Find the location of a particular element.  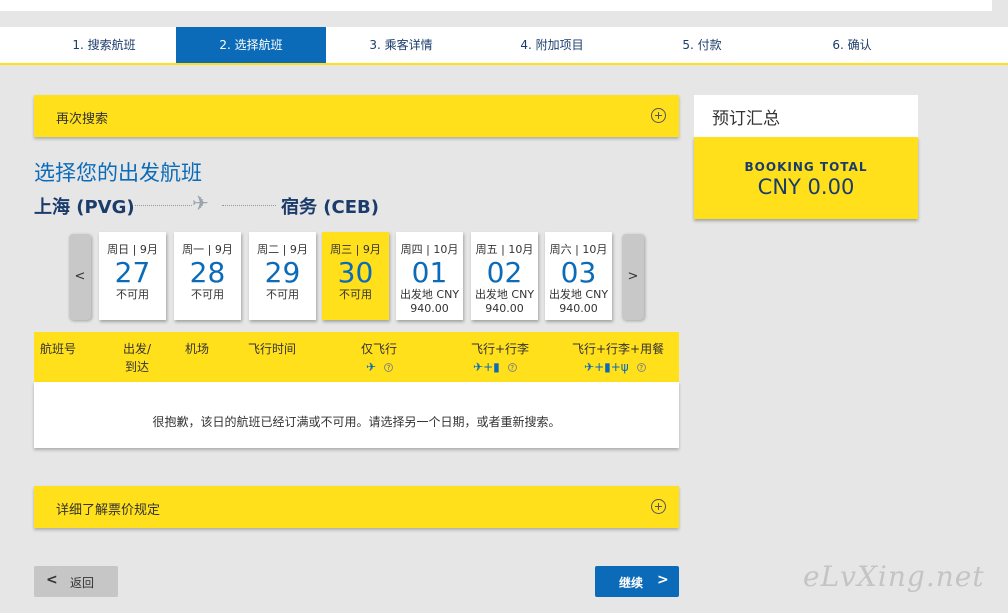

top-strip is located at coordinates (504, 6).